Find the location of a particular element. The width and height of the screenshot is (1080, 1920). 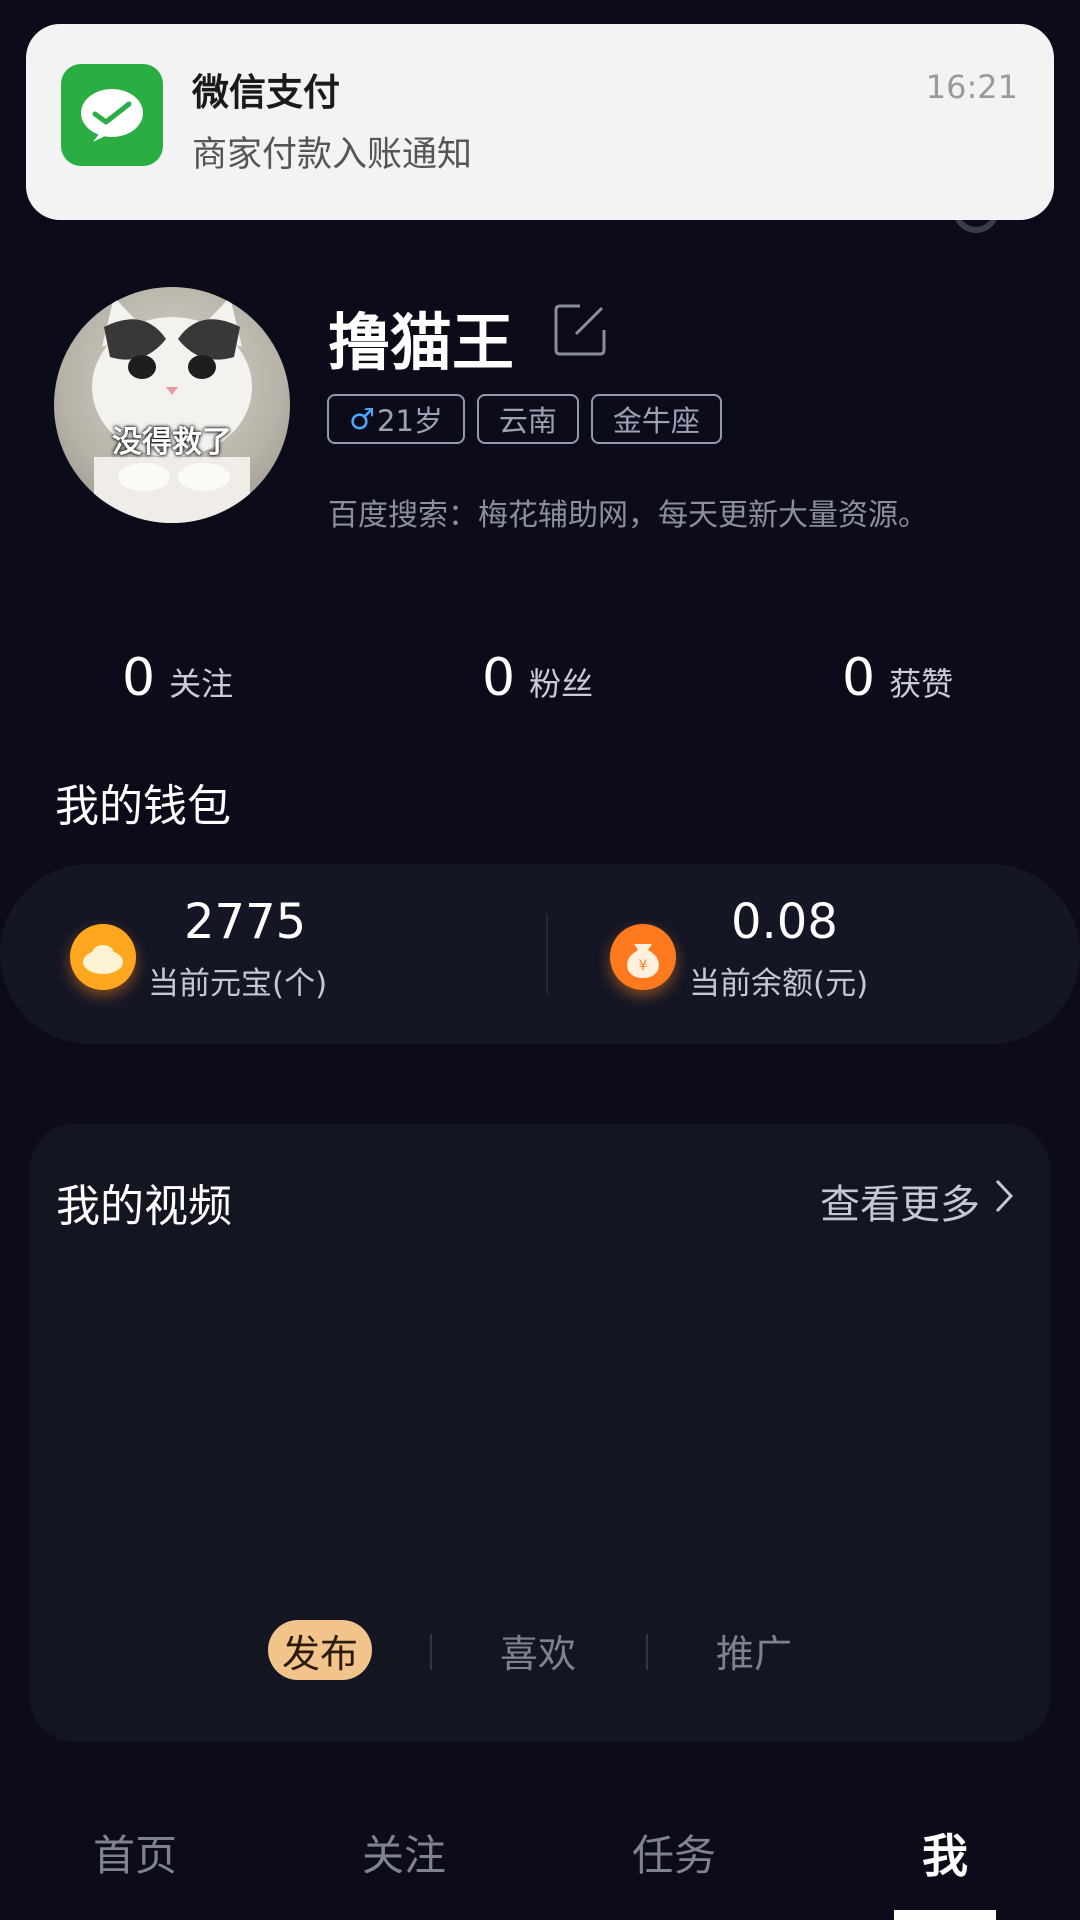

wallet-divider is located at coordinates (547, 954).